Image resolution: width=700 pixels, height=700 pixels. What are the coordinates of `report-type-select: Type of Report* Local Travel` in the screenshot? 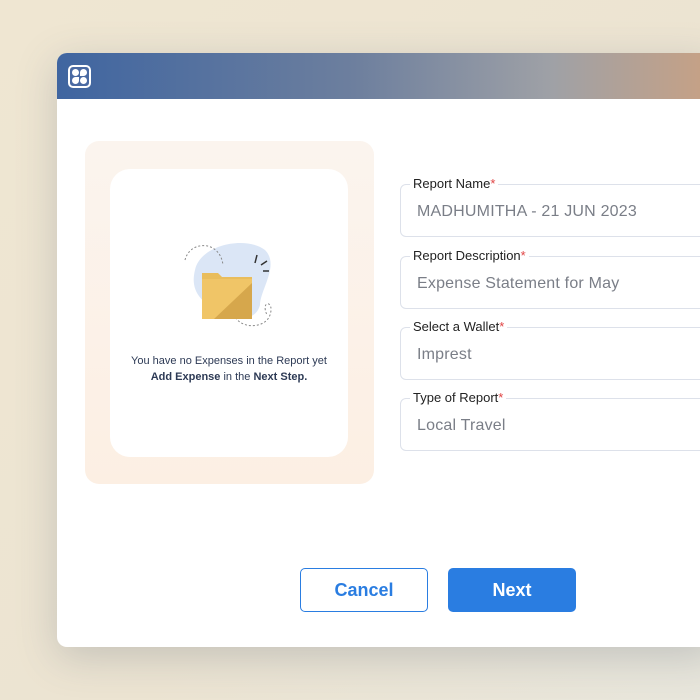 It's located at (550, 420).